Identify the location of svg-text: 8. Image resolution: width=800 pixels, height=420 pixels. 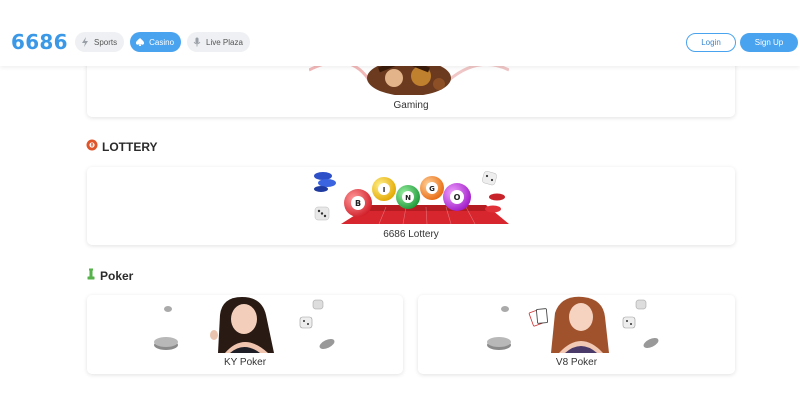
(92, 145).